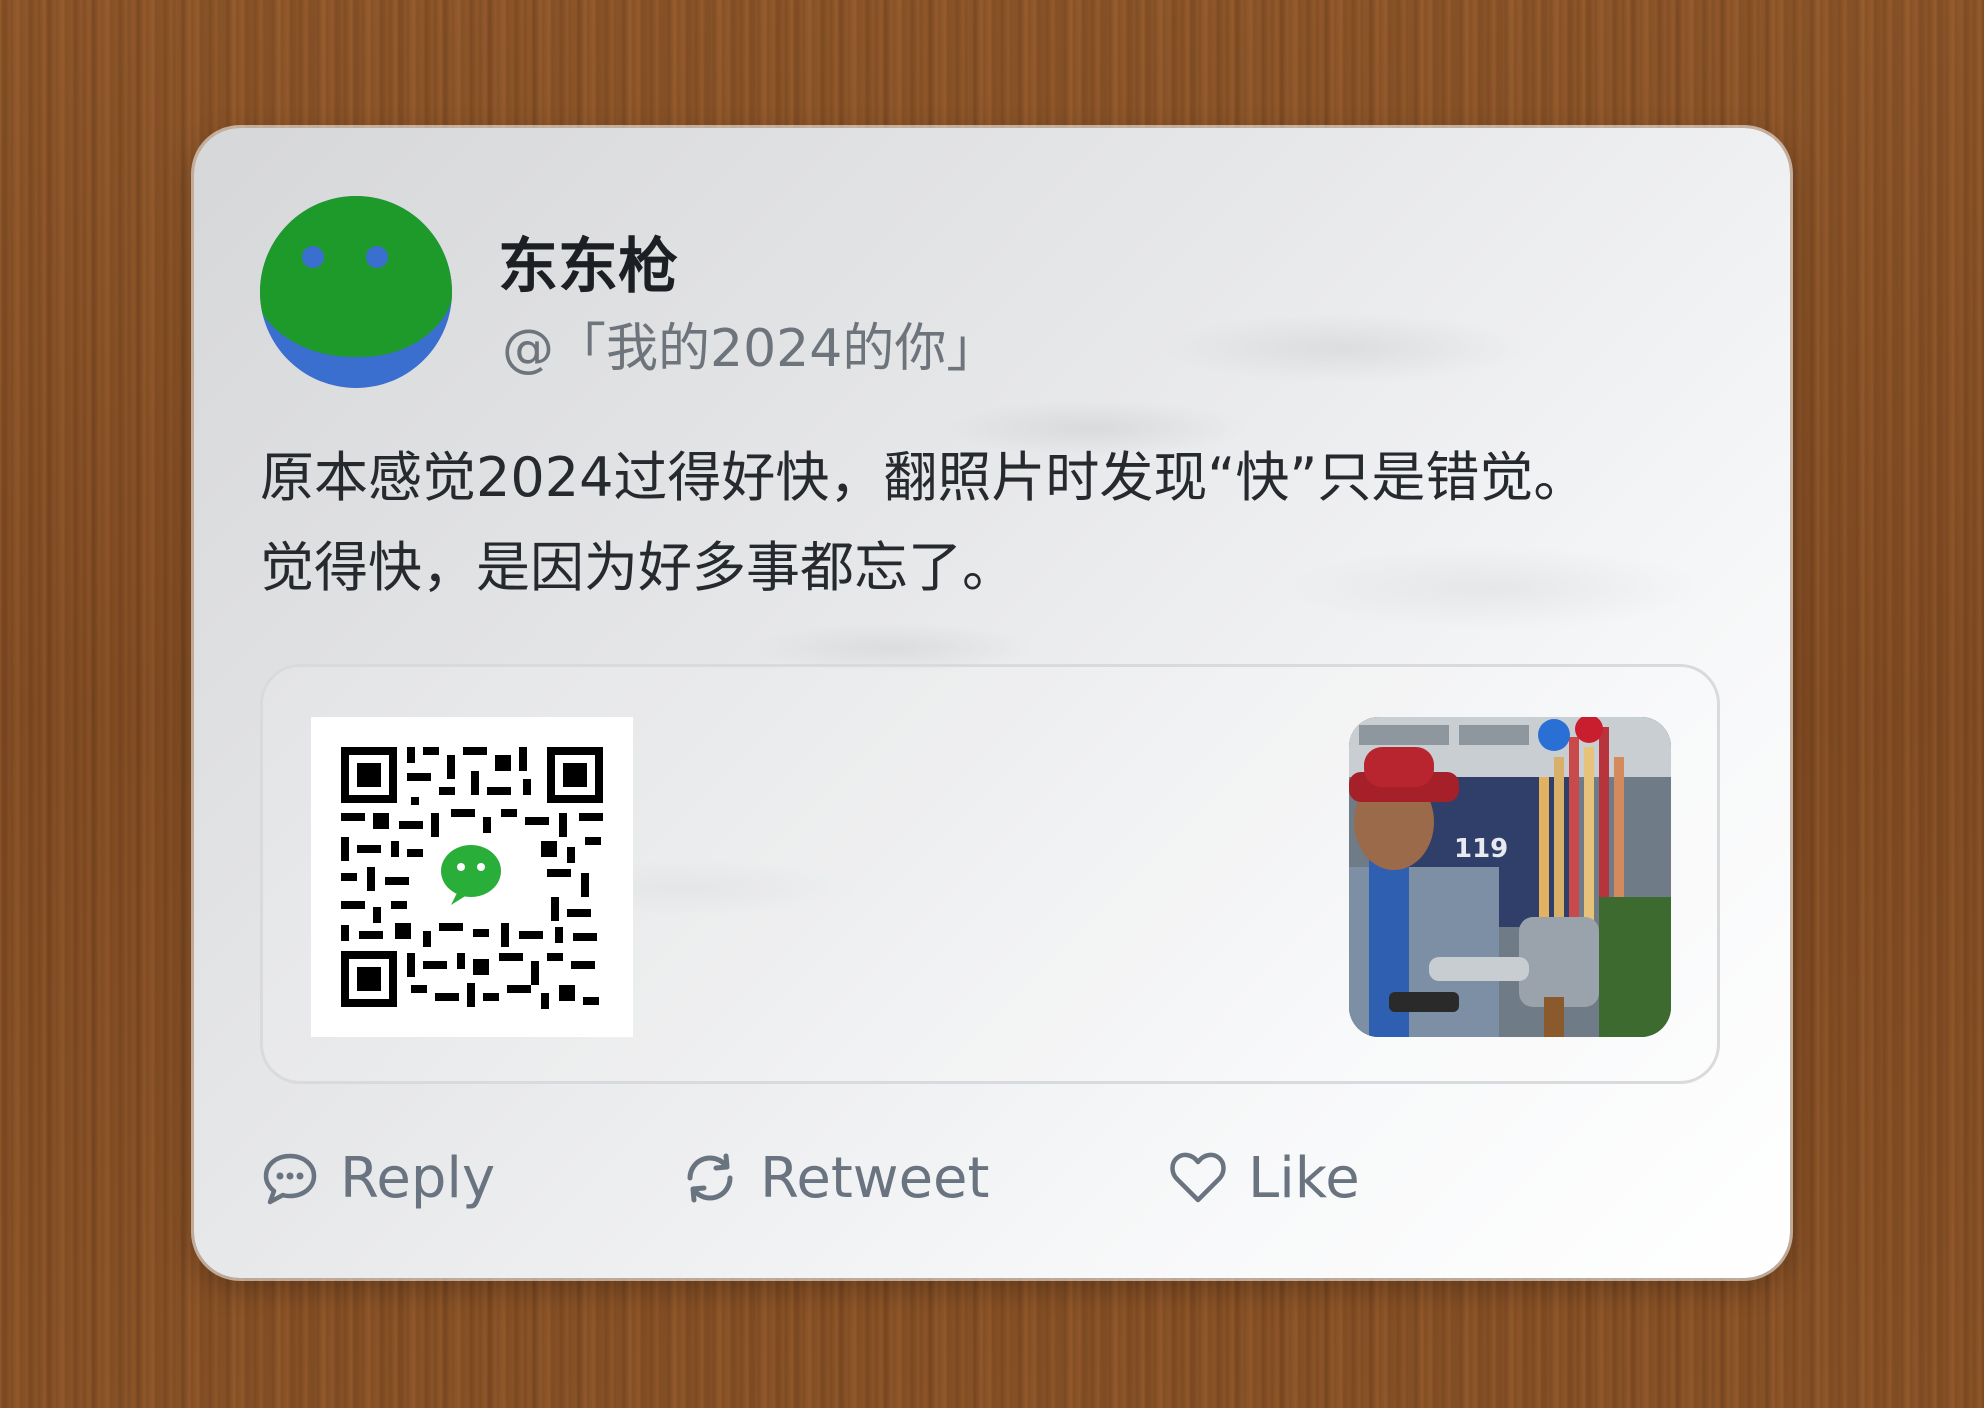 This screenshot has width=1984, height=1408. Describe the element at coordinates (418, 1178) in the screenshot. I see `reply-label: Reply` at that location.